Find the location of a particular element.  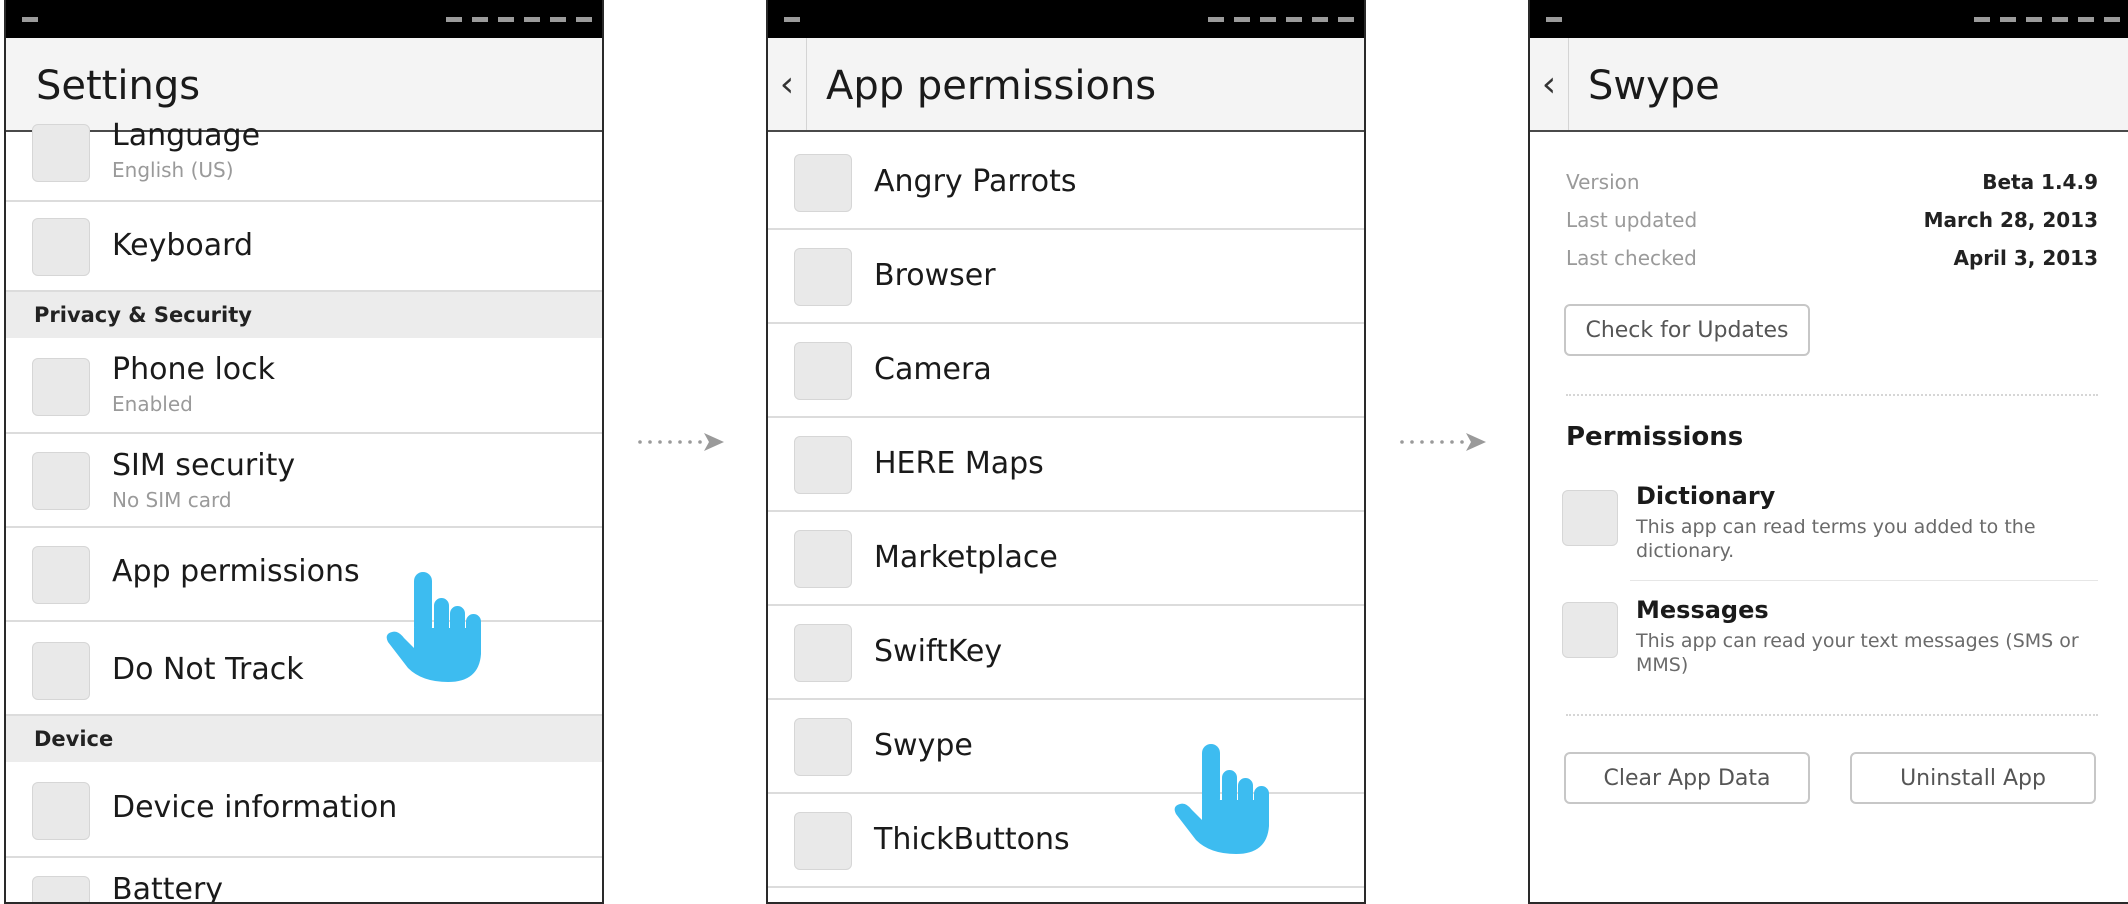

clear-app-data-button: Clear App Data is located at coordinates (1687, 778).